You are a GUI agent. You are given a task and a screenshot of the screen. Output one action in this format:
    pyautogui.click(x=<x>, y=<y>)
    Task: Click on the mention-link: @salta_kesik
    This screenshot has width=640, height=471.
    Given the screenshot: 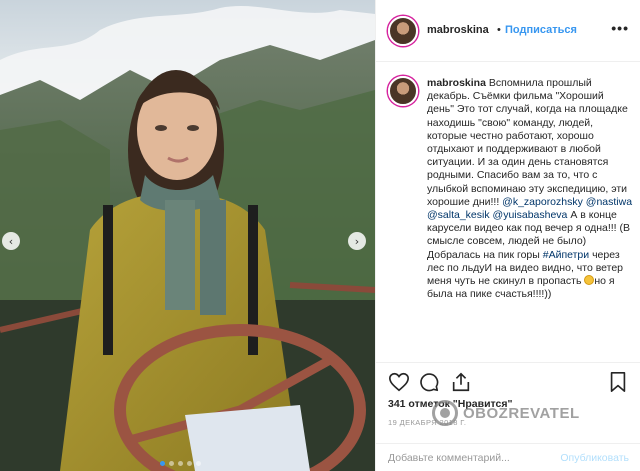 What is the action you would take?
    pyautogui.click(x=458, y=215)
    